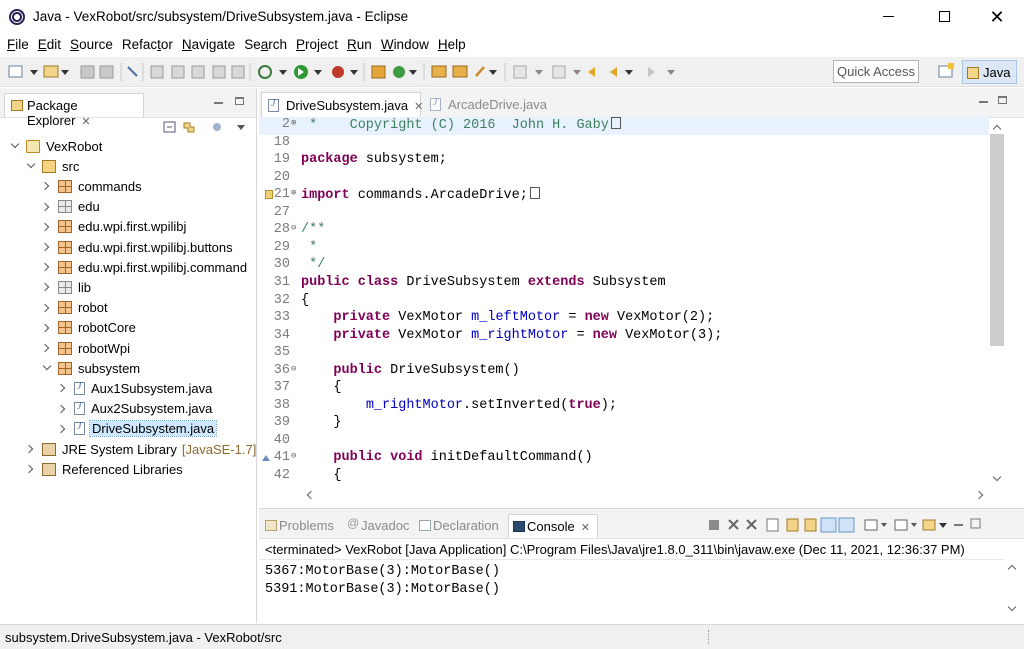 This screenshot has height=649, width=1024. I want to click on menu-item: Refactor, so click(147, 44).